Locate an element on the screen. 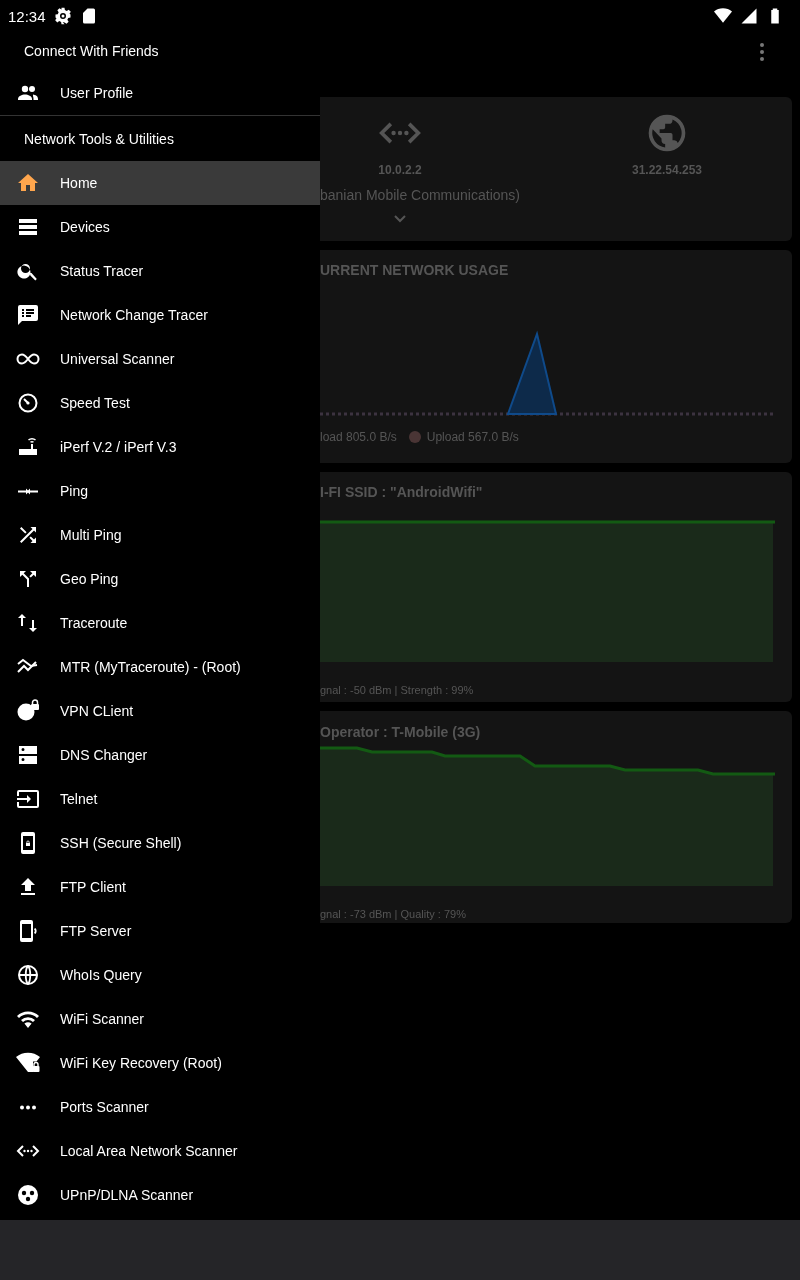 The image size is (800, 1280). operator-text: banian Mobile Communications) is located at coordinates (420, 195).